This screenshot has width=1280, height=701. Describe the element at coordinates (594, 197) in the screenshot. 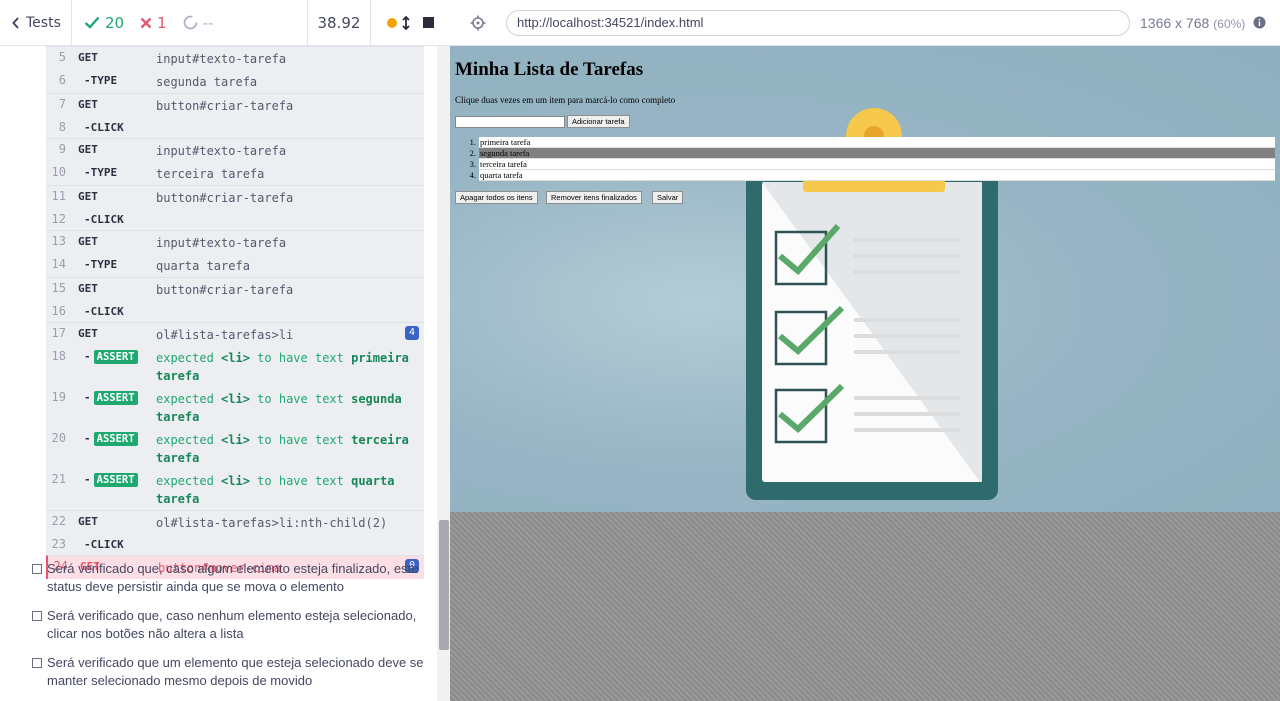

I see `remove-finished-button: Remover itens finalizados` at that location.